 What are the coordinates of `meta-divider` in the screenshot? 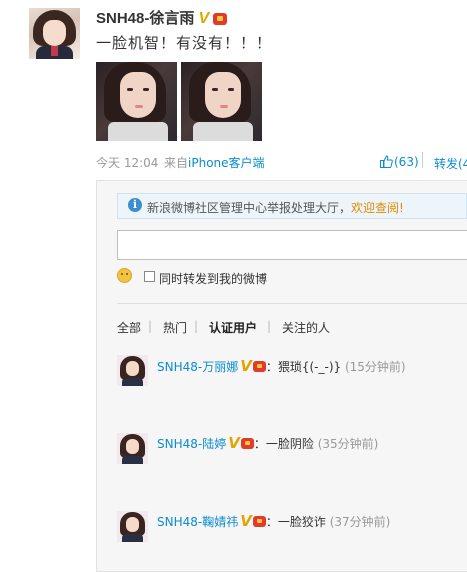 It's located at (422, 160).